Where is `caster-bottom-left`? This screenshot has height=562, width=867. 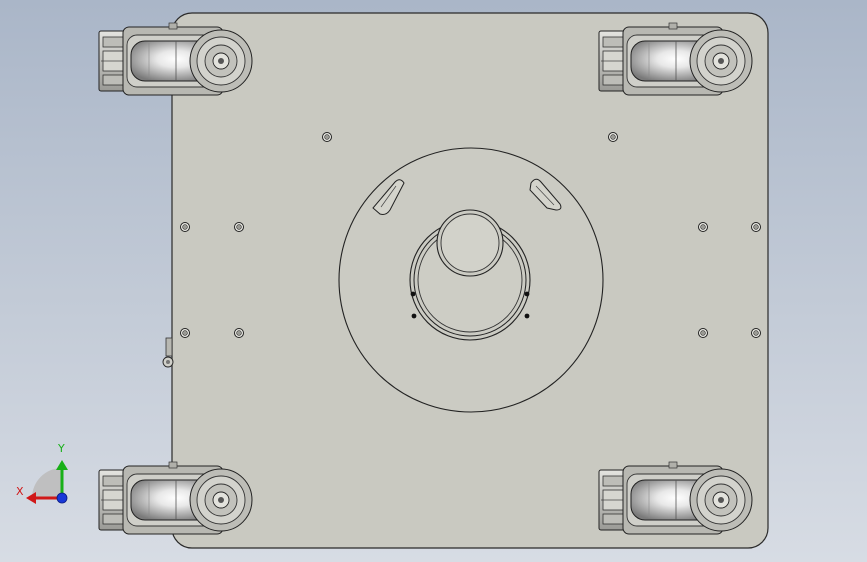
caster-bottom-left is located at coordinates (175, 498).